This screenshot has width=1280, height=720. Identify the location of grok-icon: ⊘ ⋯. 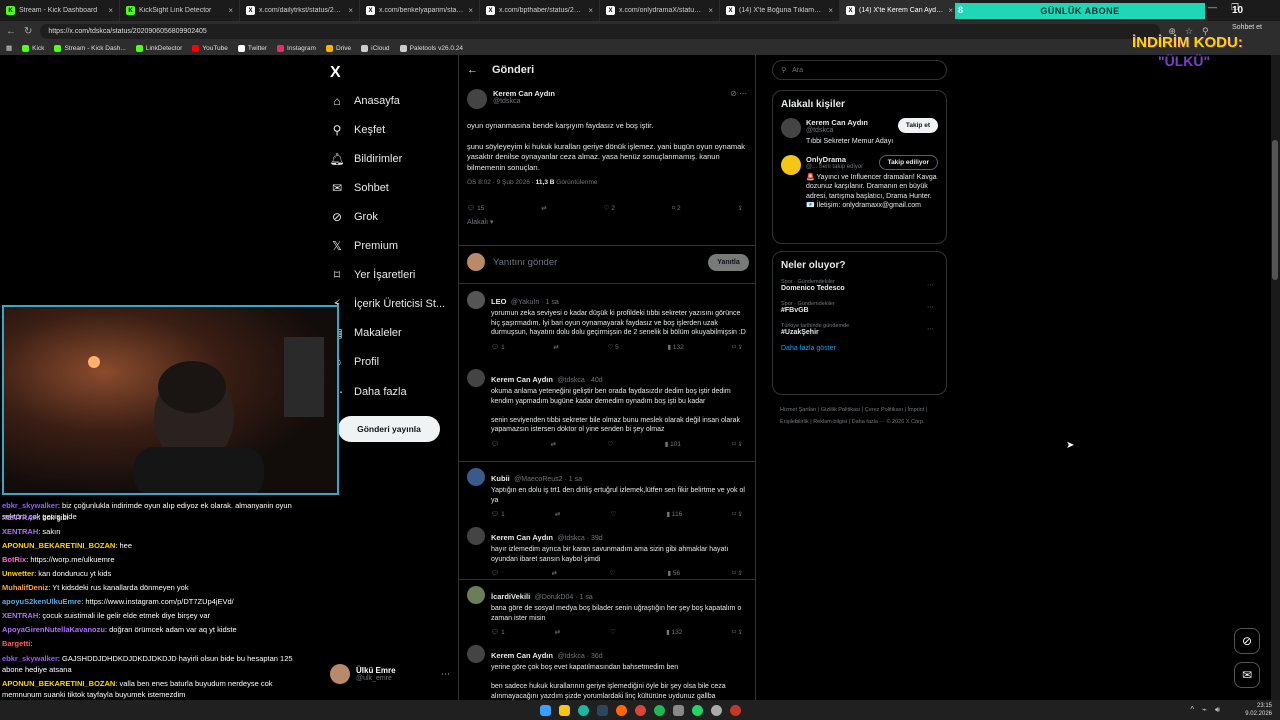
(738, 99).